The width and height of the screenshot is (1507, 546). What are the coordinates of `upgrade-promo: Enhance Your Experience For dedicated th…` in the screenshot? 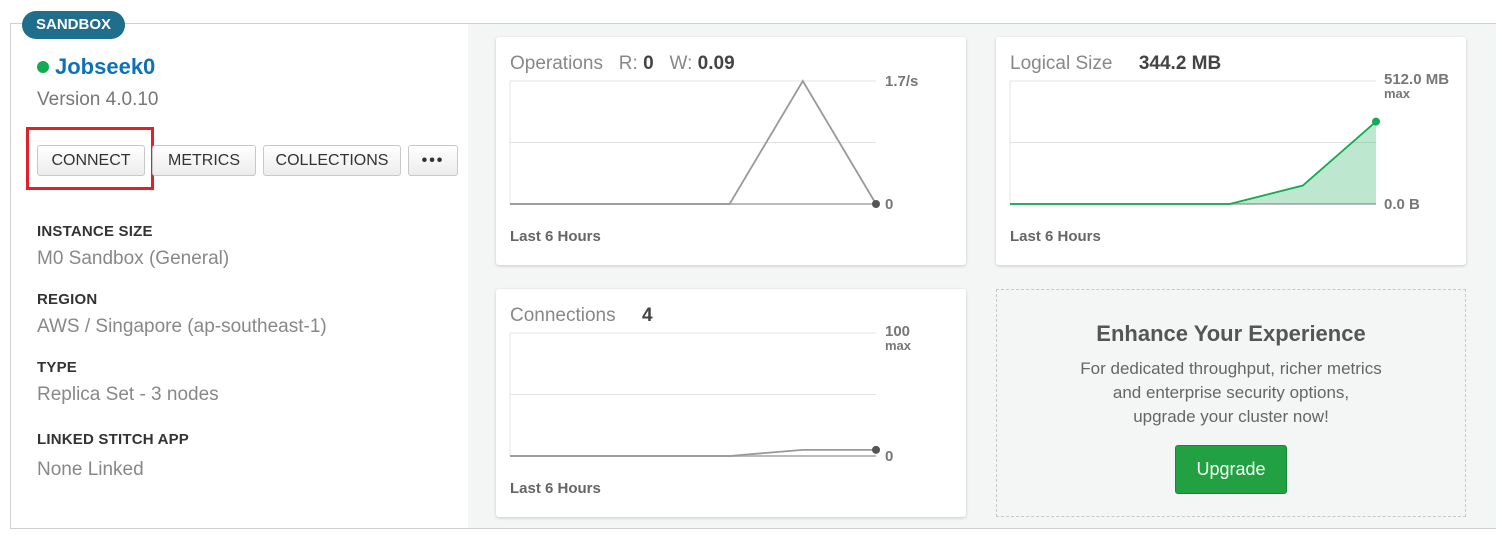 It's located at (1231, 403).